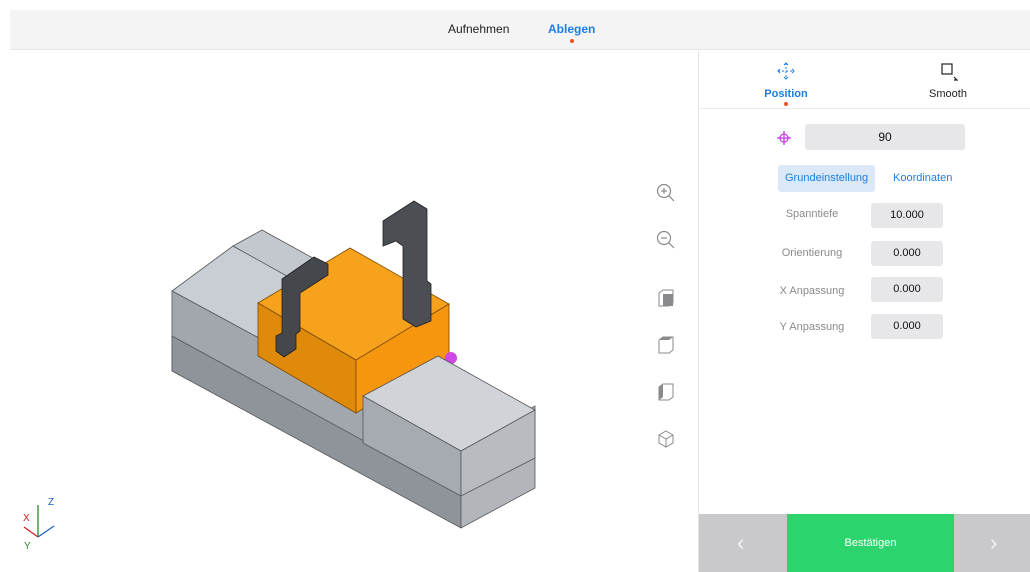  I want to click on chevron-right-icon: ›, so click(994, 542).